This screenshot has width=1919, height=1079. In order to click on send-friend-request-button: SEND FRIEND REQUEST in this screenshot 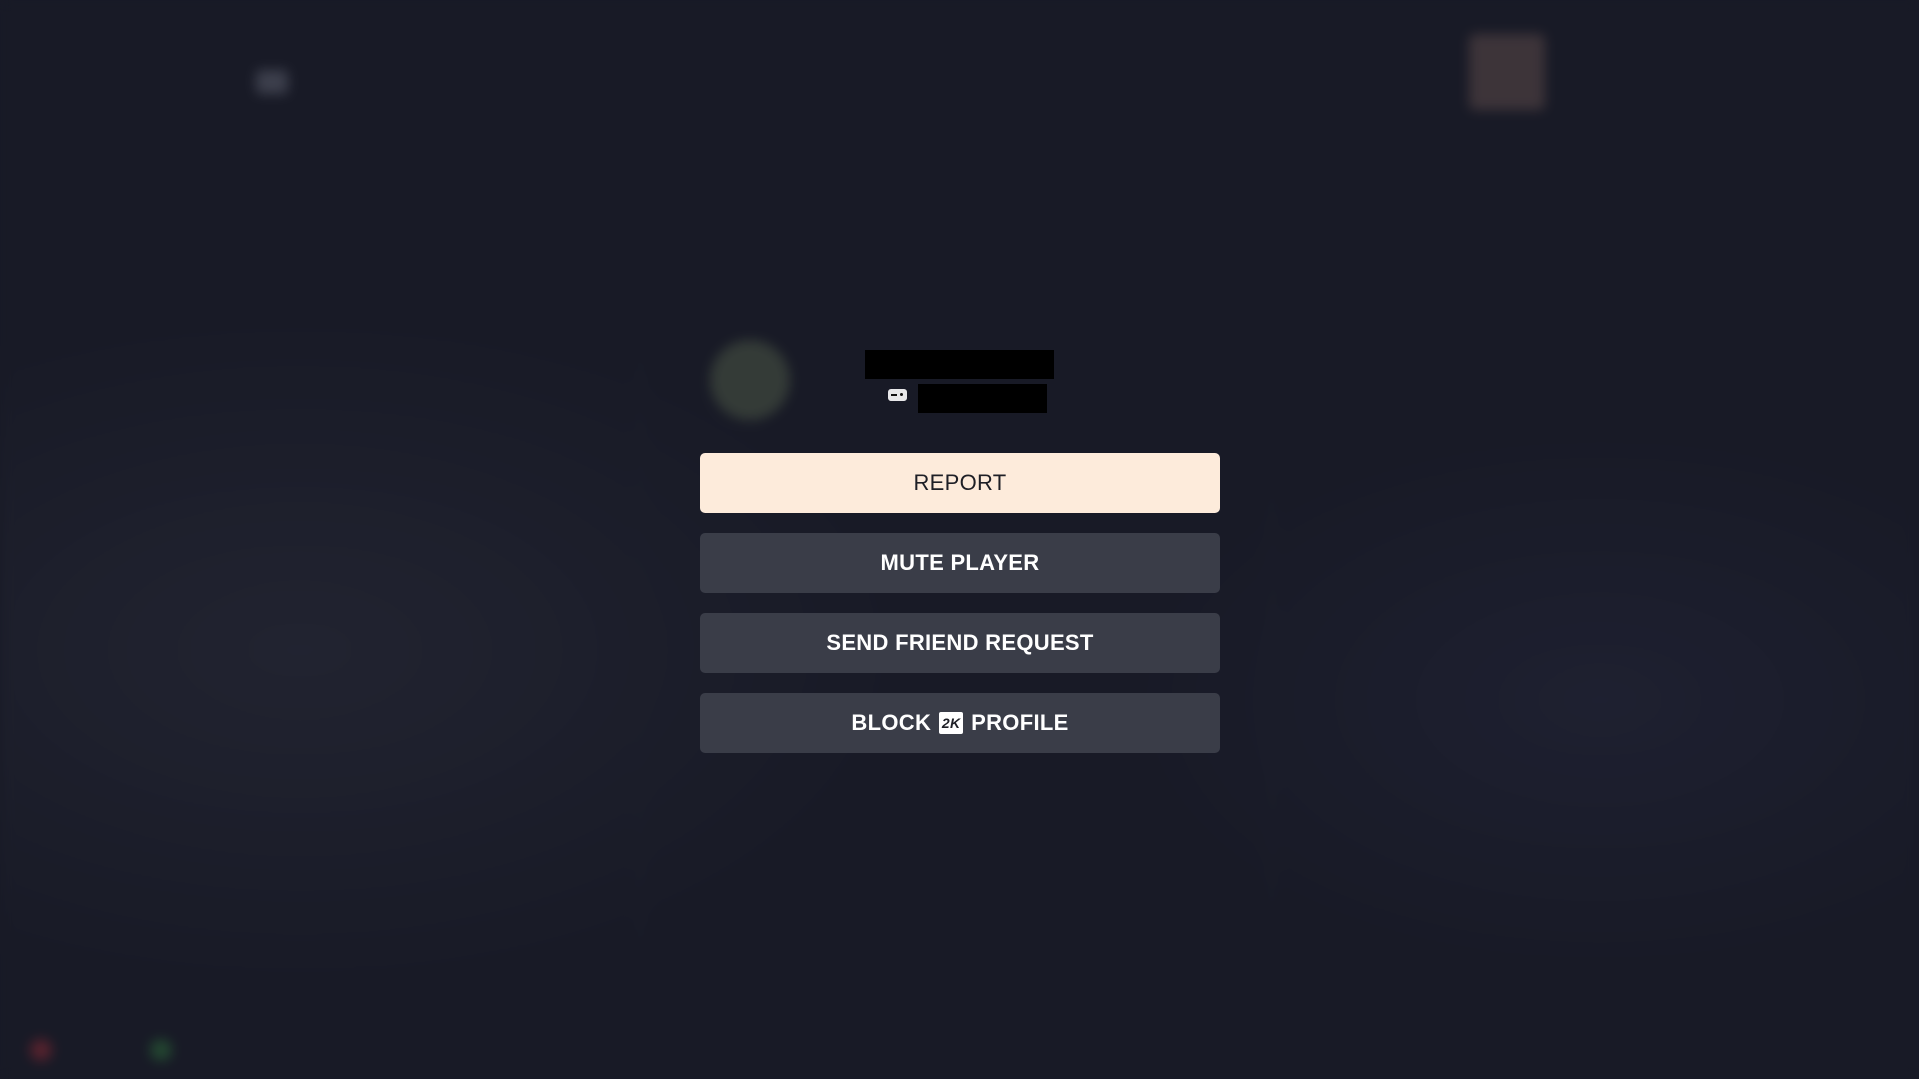, I will do `click(960, 643)`.